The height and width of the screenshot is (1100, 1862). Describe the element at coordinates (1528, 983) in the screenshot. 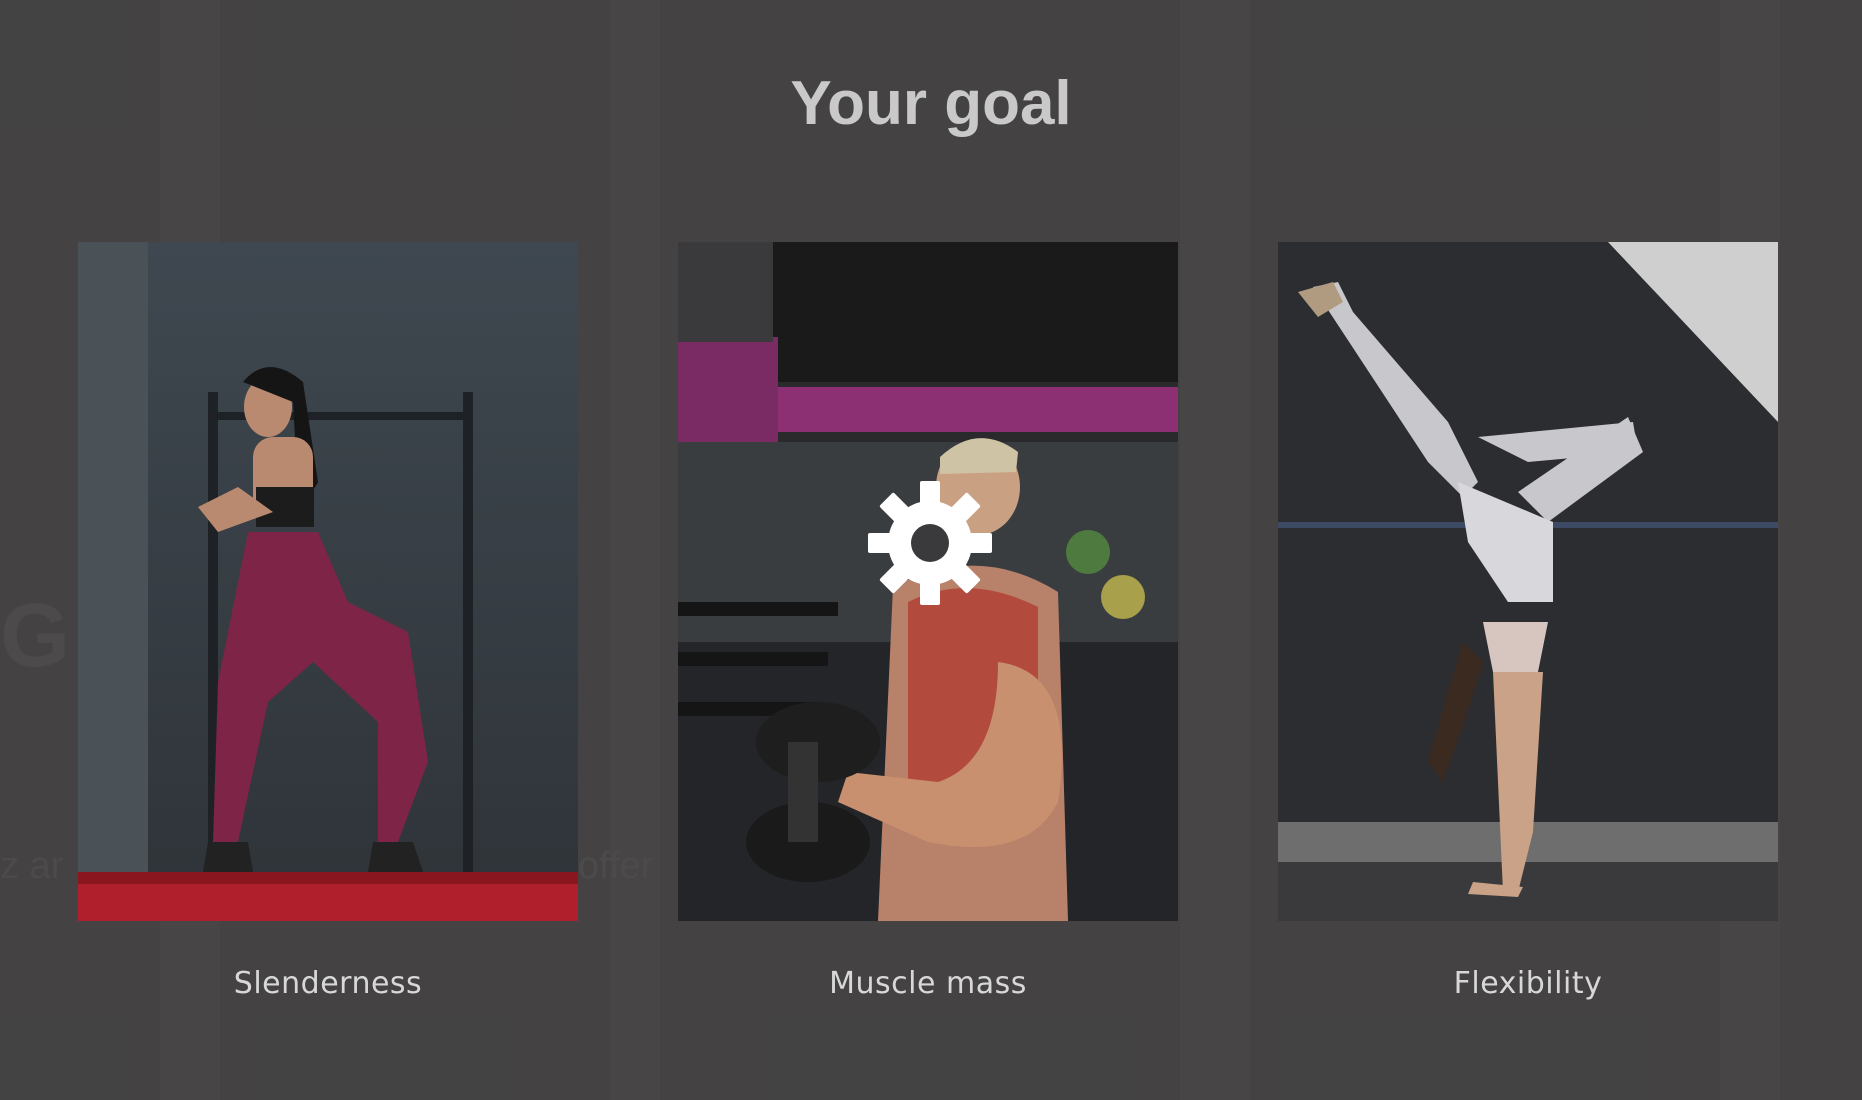

I see `goal-label-flexibility: Flexibility` at that location.